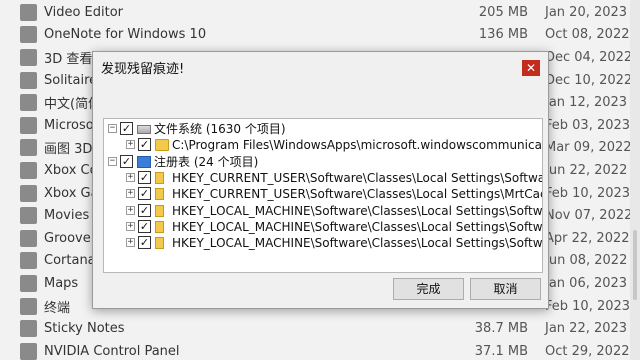 Image resolution: width=640 pixels, height=360 pixels. Describe the element at coordinates (28, 148) in the screenshot. I see `paint3d-icon` at that location.